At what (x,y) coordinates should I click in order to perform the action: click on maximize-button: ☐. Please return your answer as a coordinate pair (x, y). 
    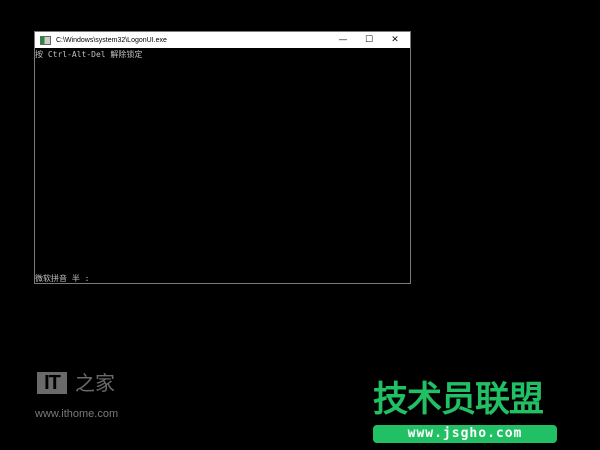
    Looking at the image, I should click on (369, 40).